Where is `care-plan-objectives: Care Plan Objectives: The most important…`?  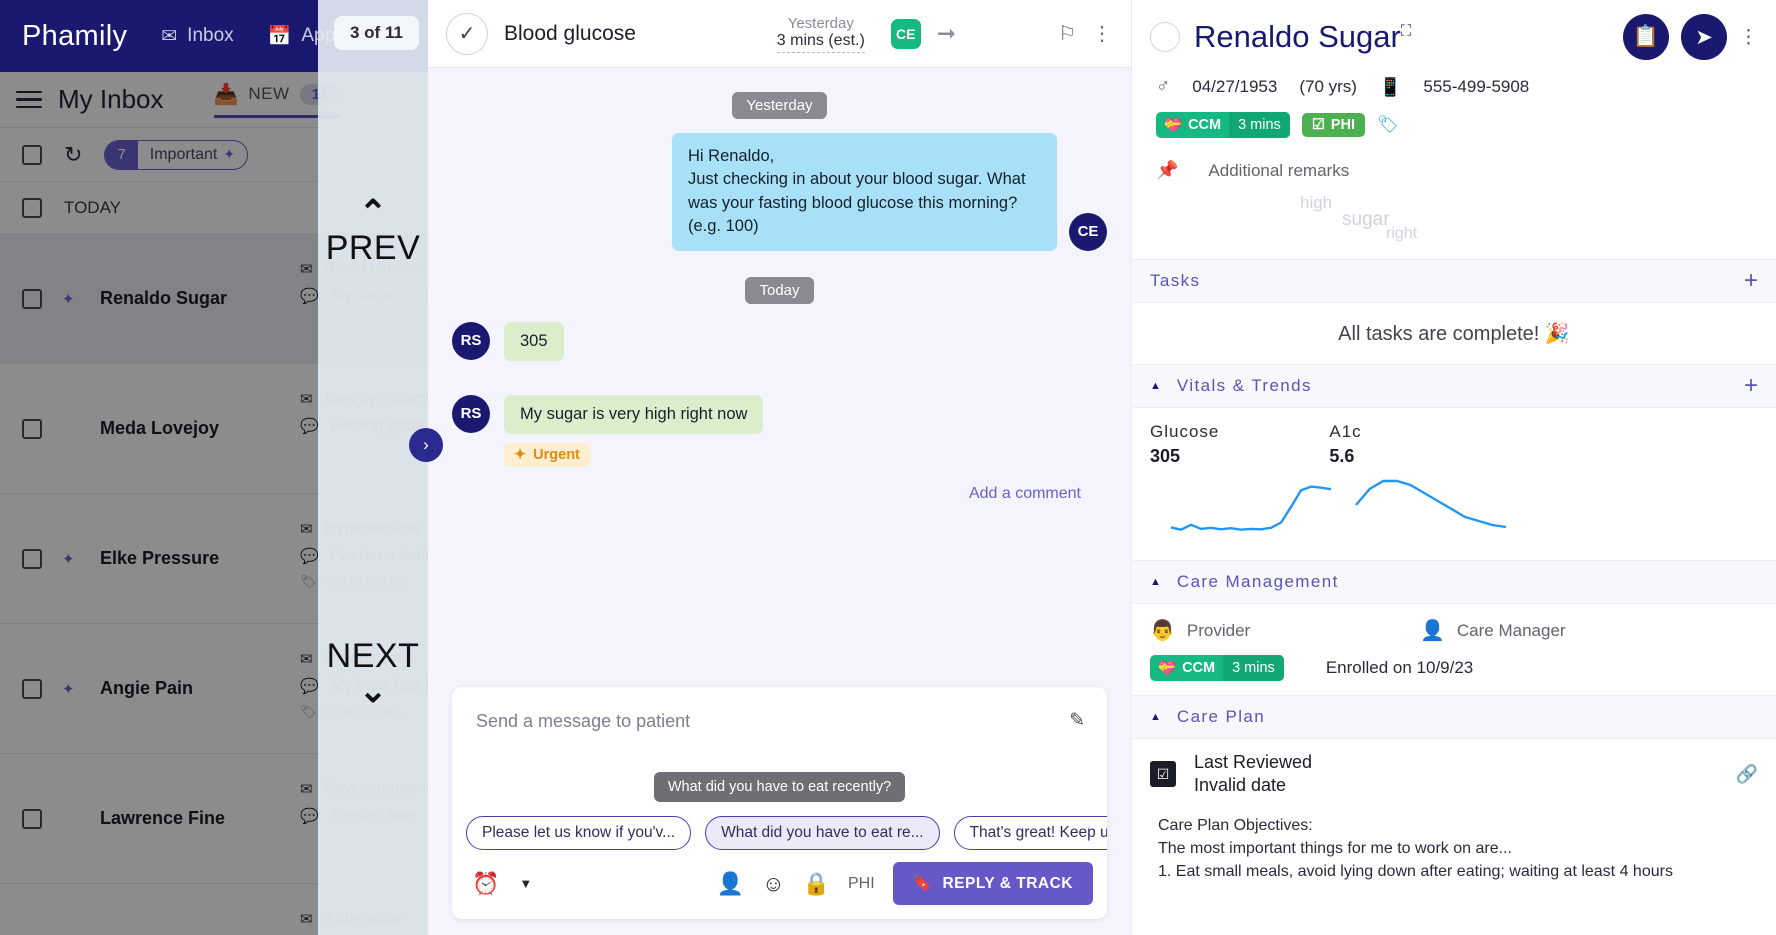 care-plan-objectives: Care Plan Objectives: The most important… is located at coordinates (1454, 841).